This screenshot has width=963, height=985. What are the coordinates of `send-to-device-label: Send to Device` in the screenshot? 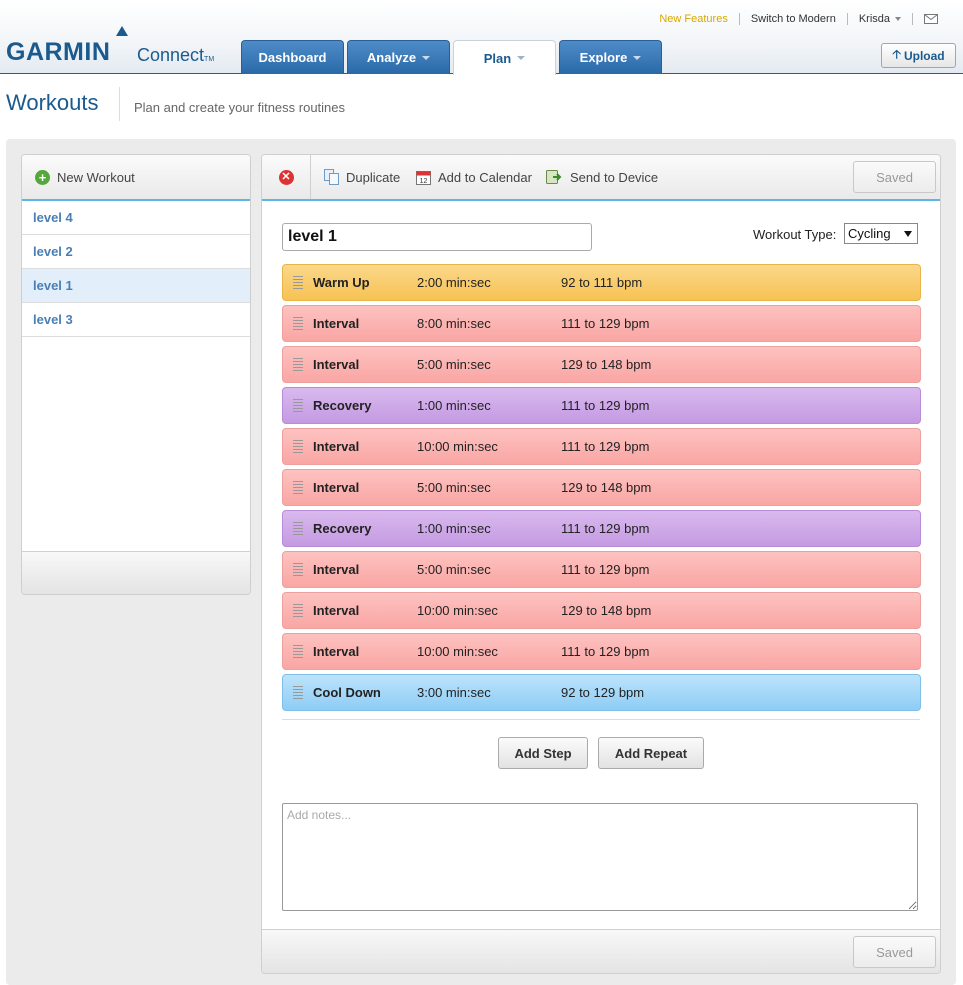 It's located at (614, 177).